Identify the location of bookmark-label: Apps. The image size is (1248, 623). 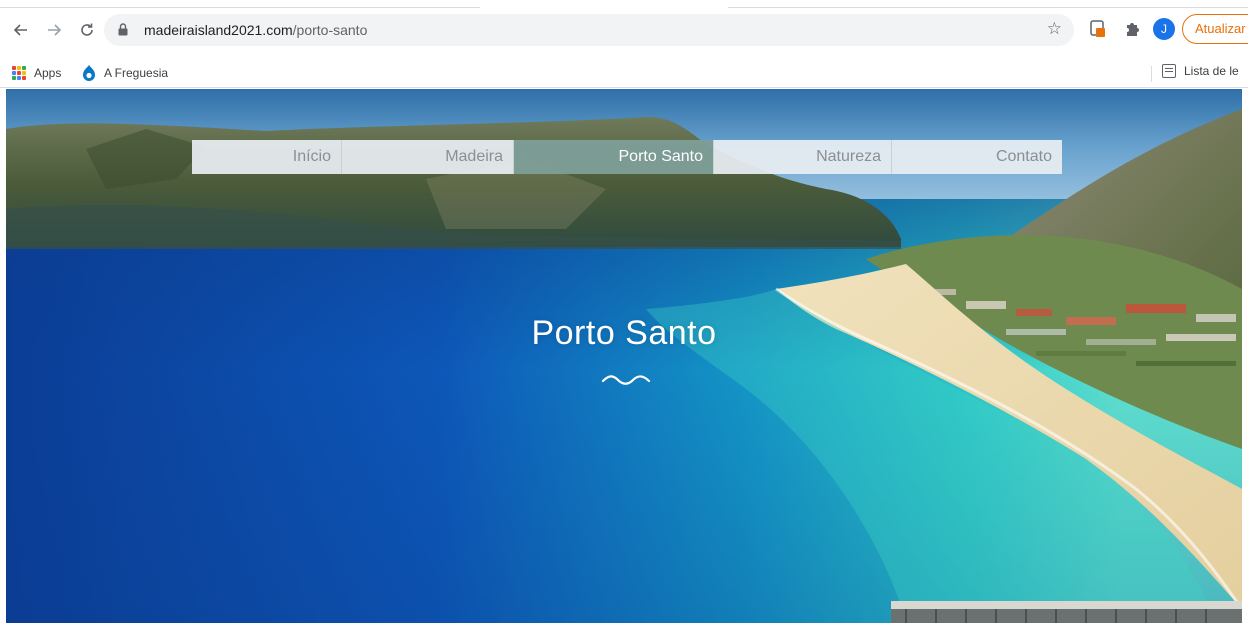
(48, 73).